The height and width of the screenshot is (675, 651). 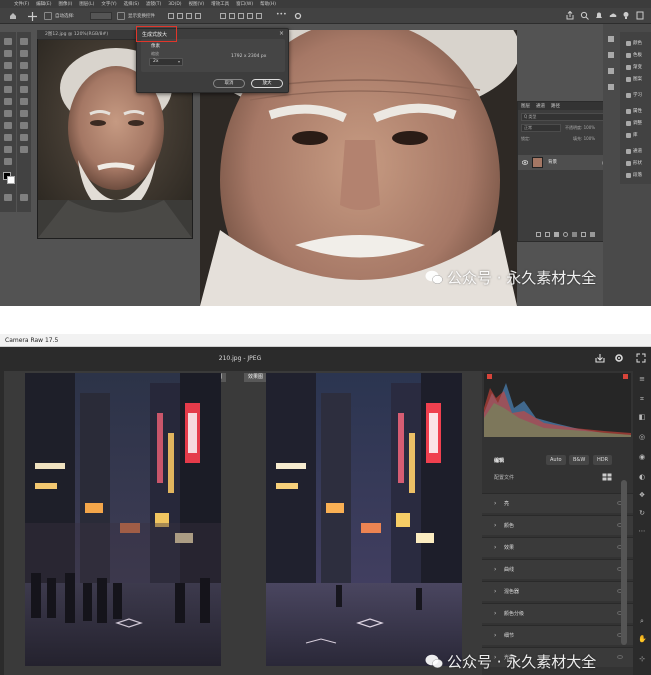 What do you see at coordinates (634, 151) in the screenshot?
I see `panel-channels: 通道` at bounding box center [634, 151].